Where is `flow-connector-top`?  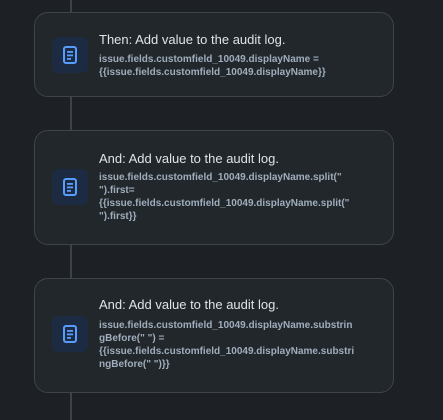
flow-connector-top is located at coordinates (71, 6).